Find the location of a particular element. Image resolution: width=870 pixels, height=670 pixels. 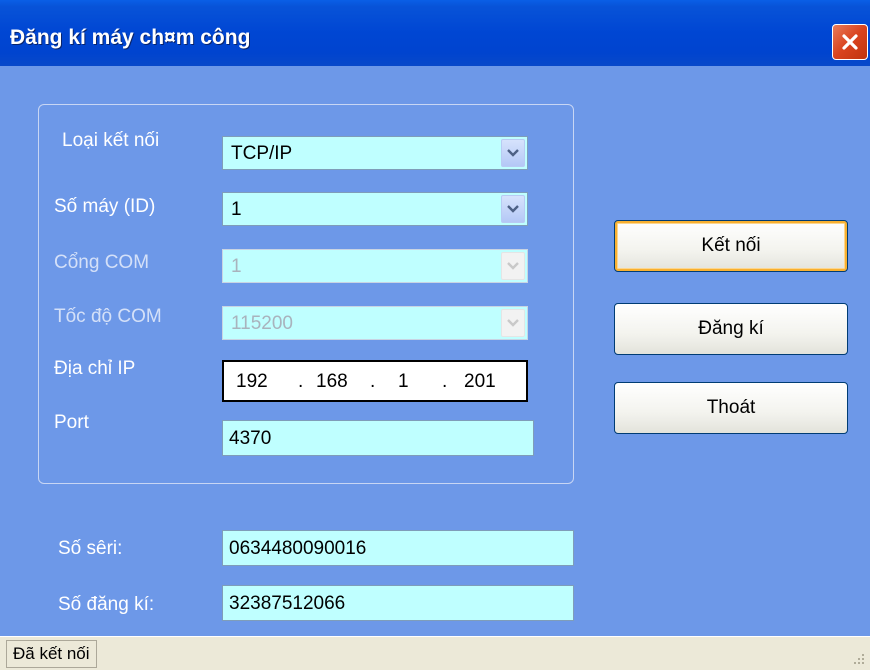

close-icon is located at coordinates (850, 42).